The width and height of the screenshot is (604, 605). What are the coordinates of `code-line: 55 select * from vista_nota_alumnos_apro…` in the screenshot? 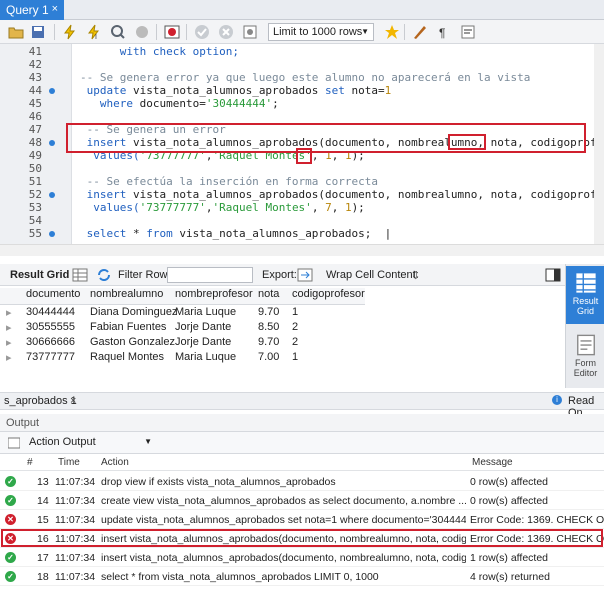 It's located at (302, 233).